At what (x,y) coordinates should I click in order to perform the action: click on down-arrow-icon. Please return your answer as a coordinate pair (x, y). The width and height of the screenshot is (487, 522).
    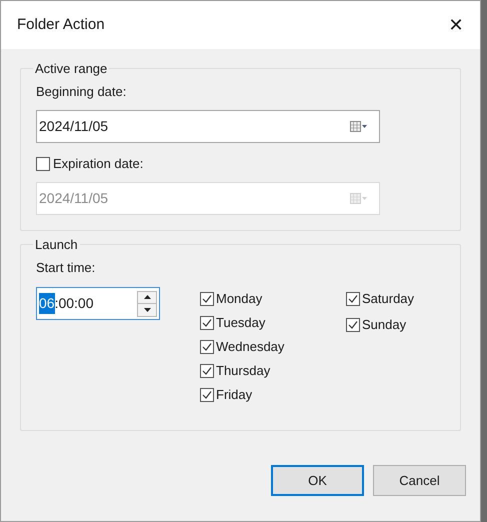
    Looking at the image, I should click on (147, 310).